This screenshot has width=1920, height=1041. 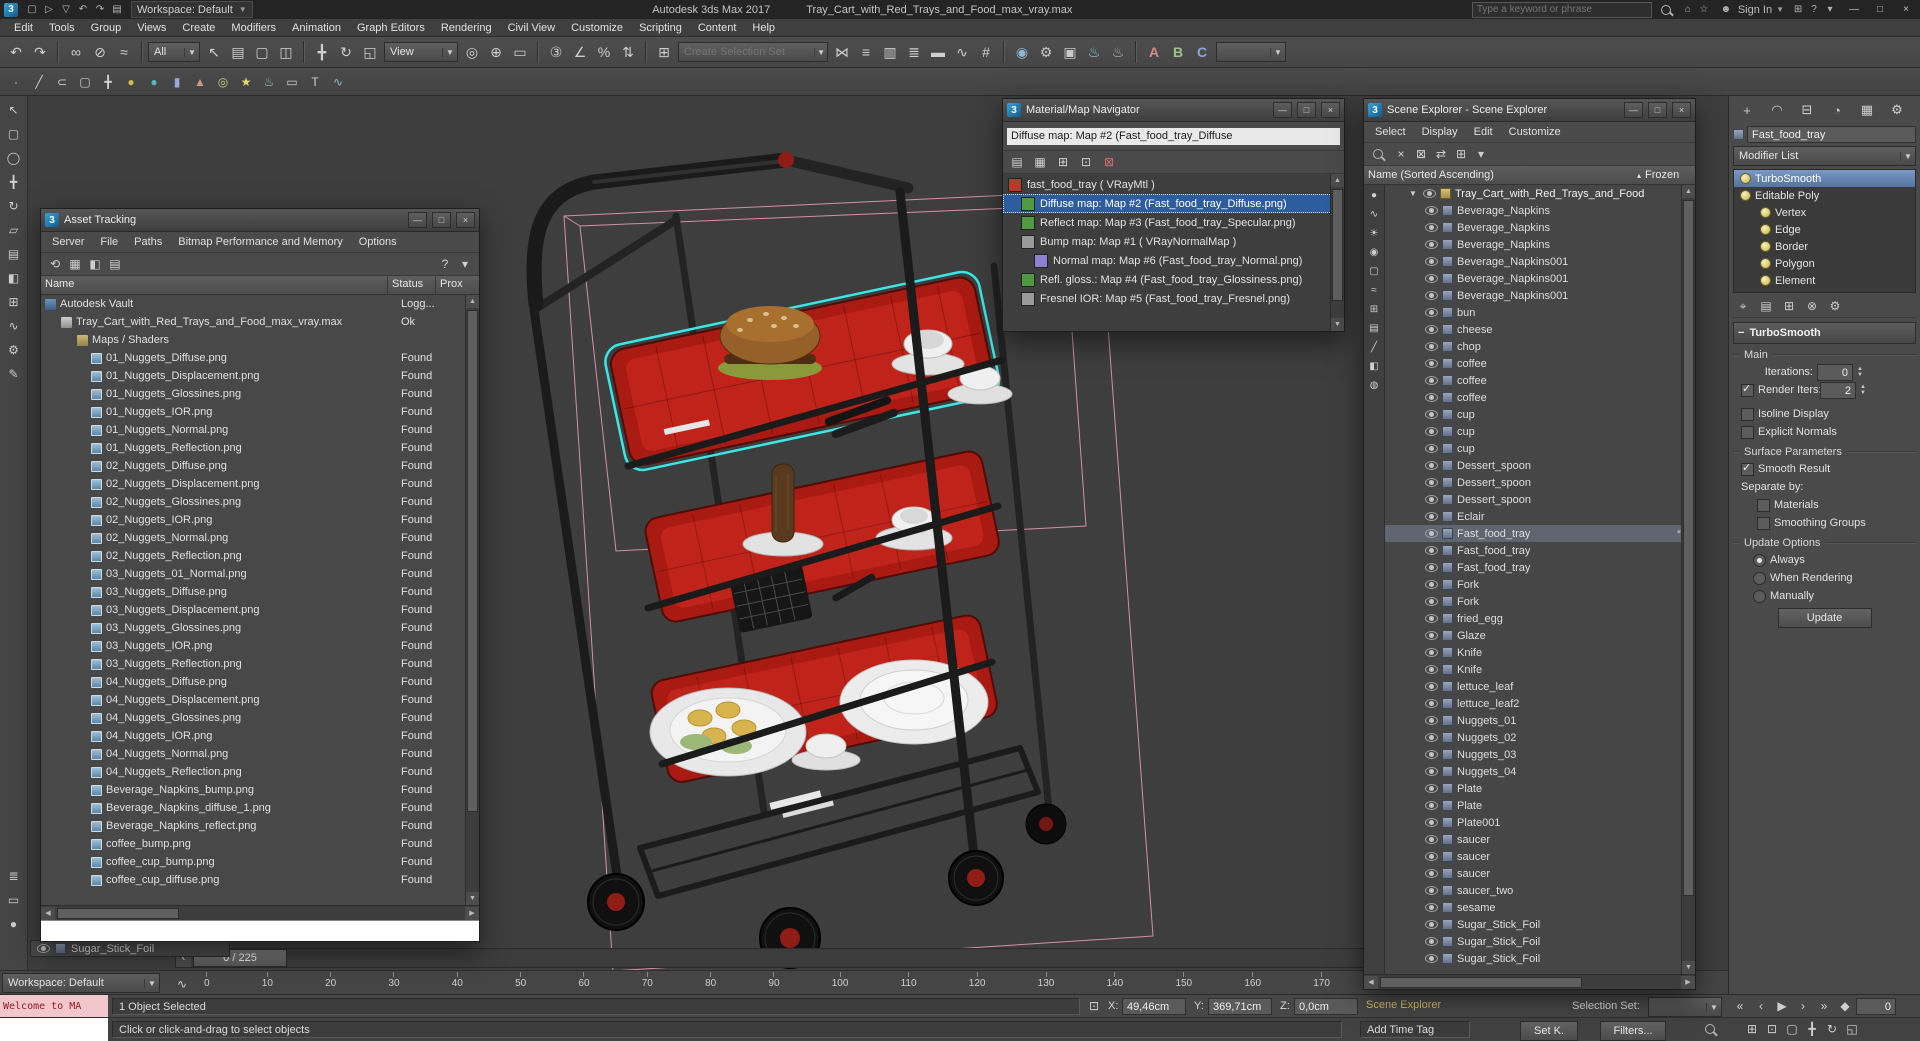 I want to click on view-small-icons-icon: ⊞, so click(x=1063, y=162).